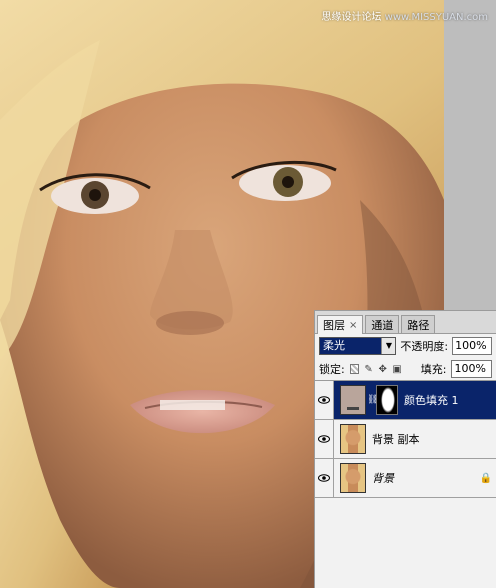  Describe the element at coordinates (383, 478) in the screenshot. I see `layer-name: 背景` at that location.